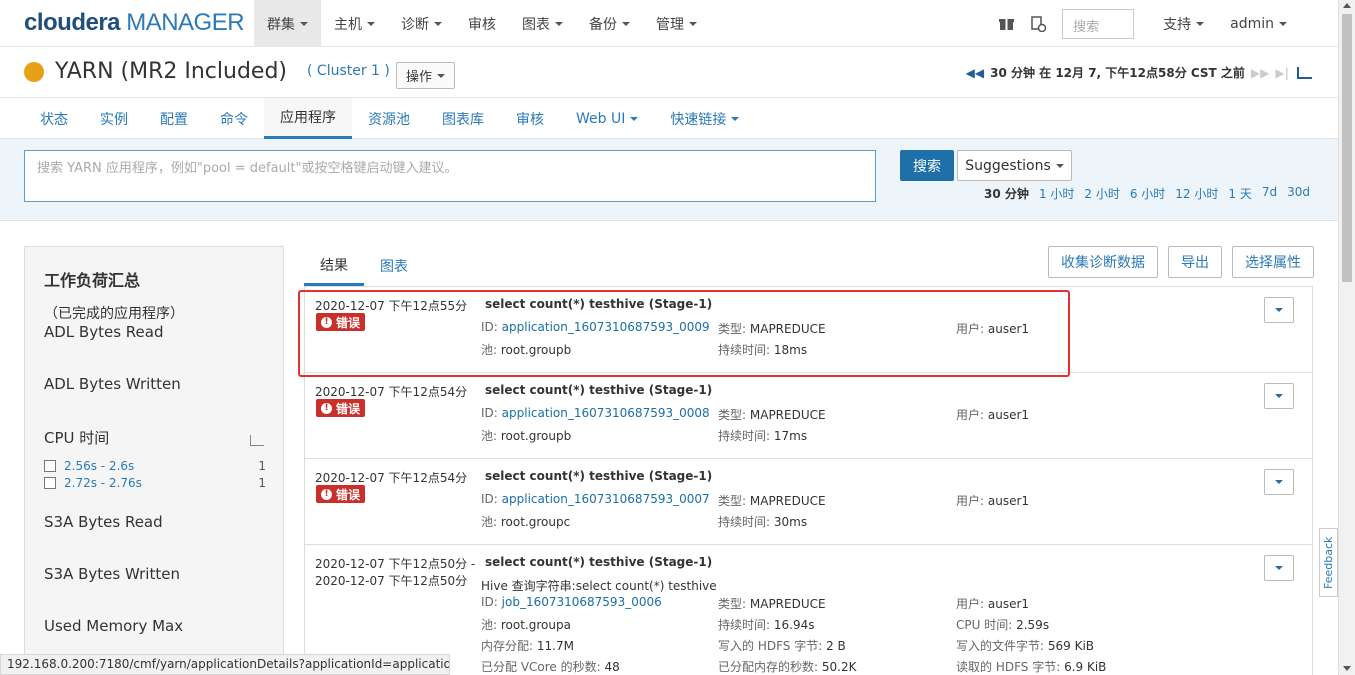  Describe the element at coordinates (606, 499) in the screenshot. I see `app-id-link: application_1607310687593_0007` at that location.